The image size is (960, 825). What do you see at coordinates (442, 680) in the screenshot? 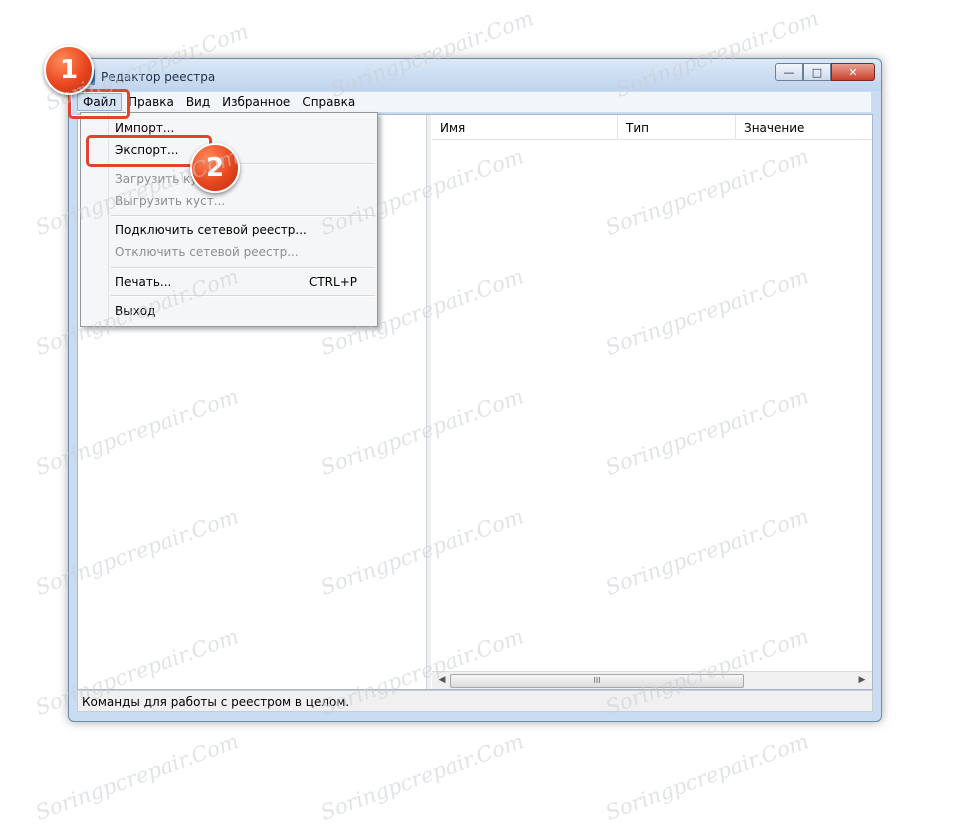
I see `scroll-left-arrow-icon: ◀` at bounding box center [442, 680].